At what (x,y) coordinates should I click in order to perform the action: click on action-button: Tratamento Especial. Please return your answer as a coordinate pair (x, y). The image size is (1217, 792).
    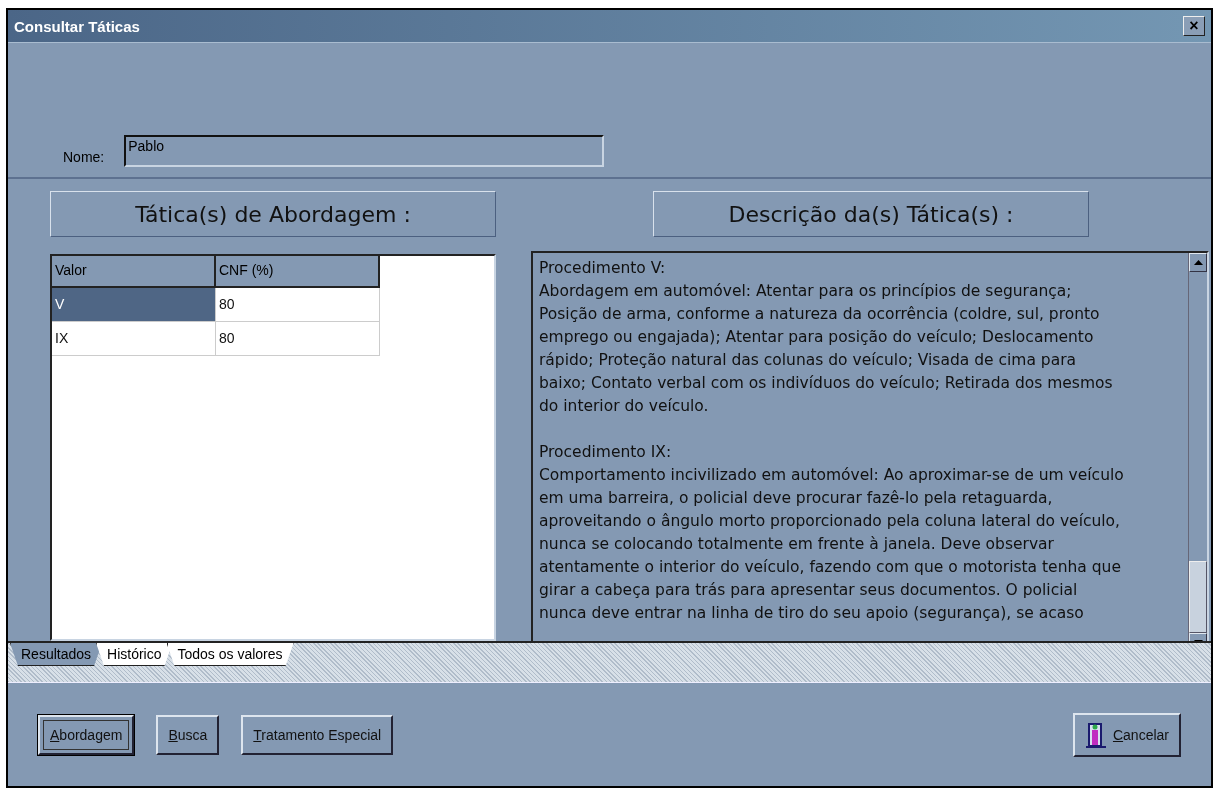
    Looking at the image, I should click on (317, 734).